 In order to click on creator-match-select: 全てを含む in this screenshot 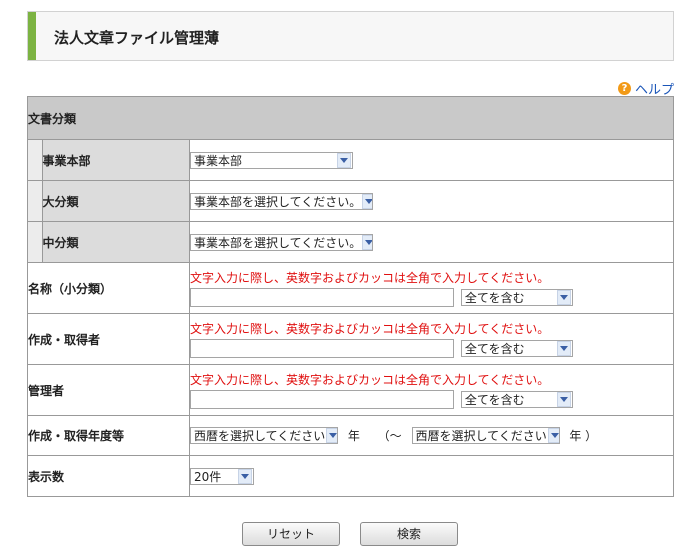, I will do `click(516, 348)`.